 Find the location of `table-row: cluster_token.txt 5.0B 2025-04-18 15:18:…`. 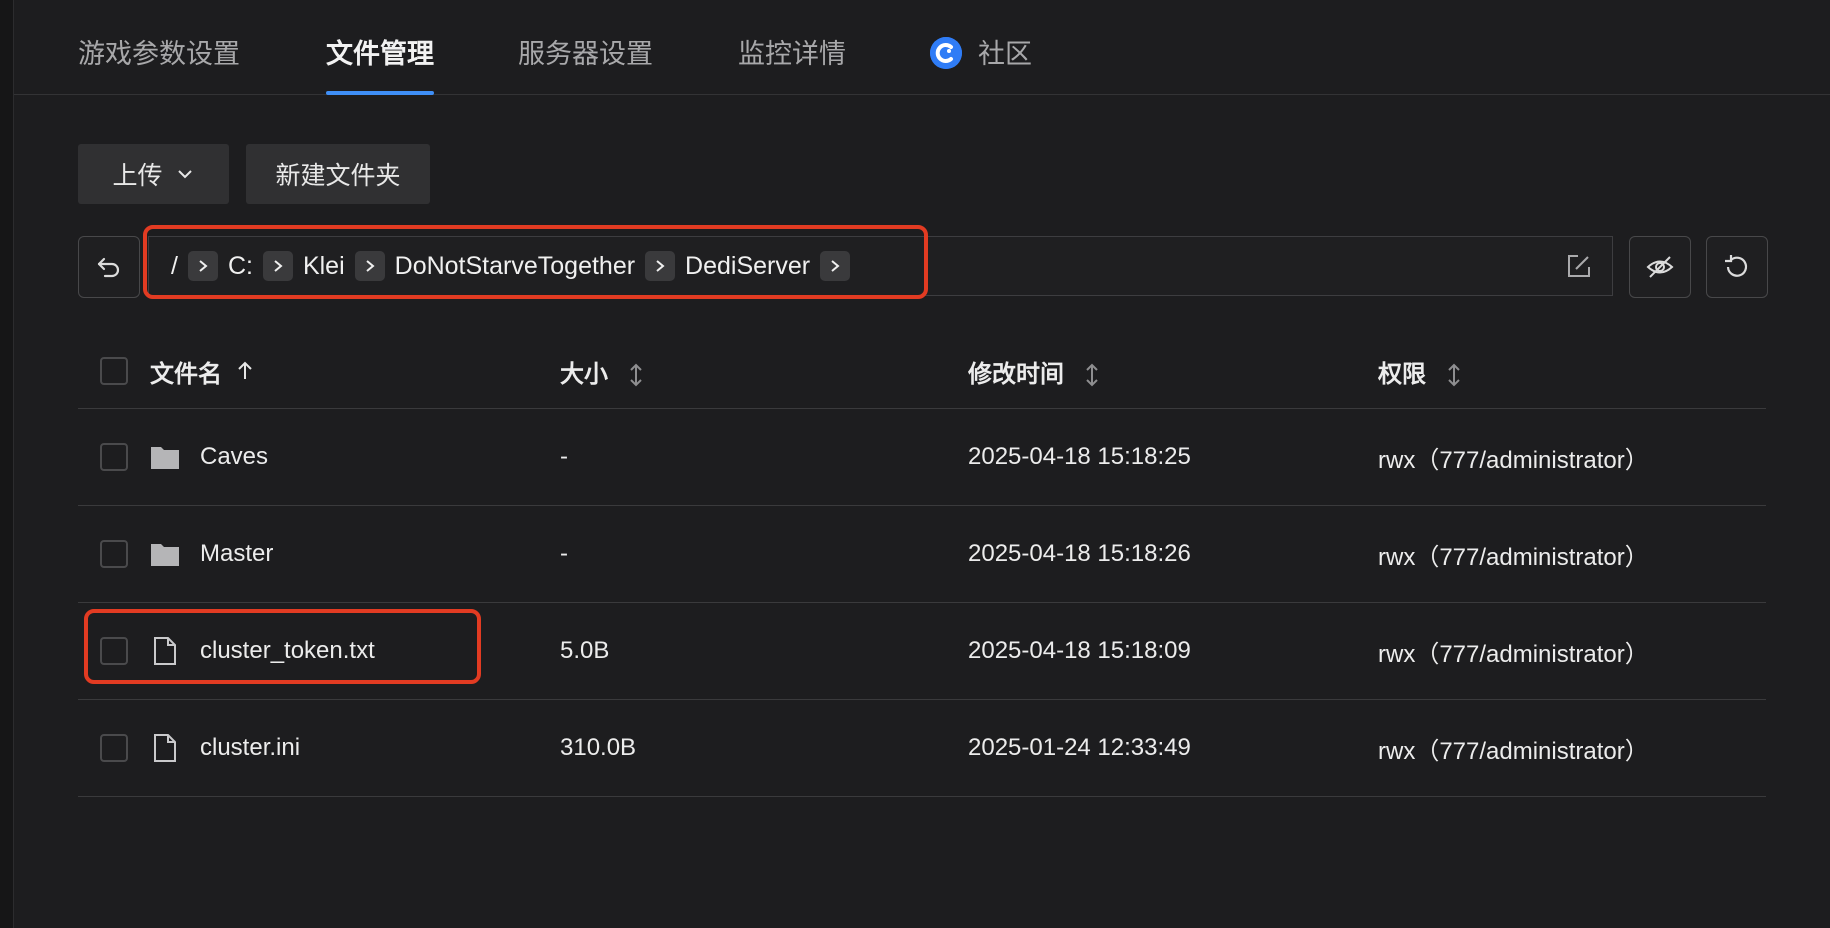

table-row: cluster_token.txt 5.0B 2025-04-18 15:18:… is located at coordinates (922, 651).